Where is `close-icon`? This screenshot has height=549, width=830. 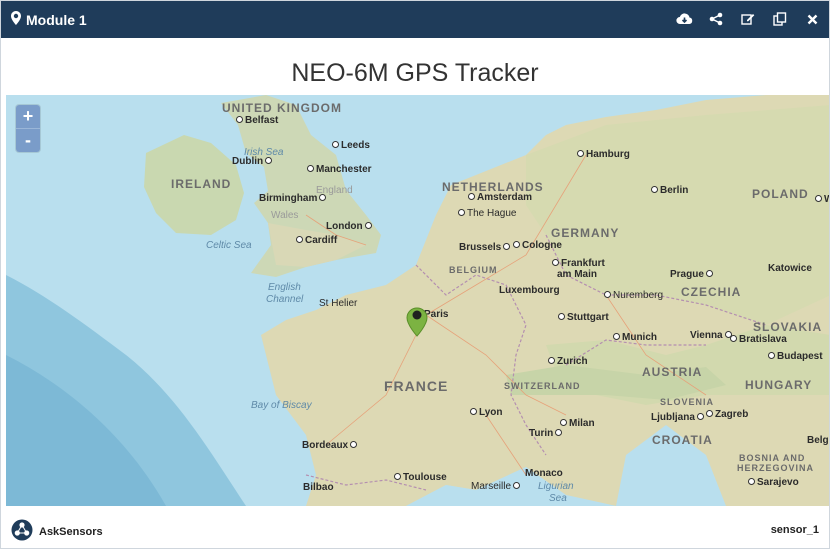 close-icon is located at coordinates (812, 19).